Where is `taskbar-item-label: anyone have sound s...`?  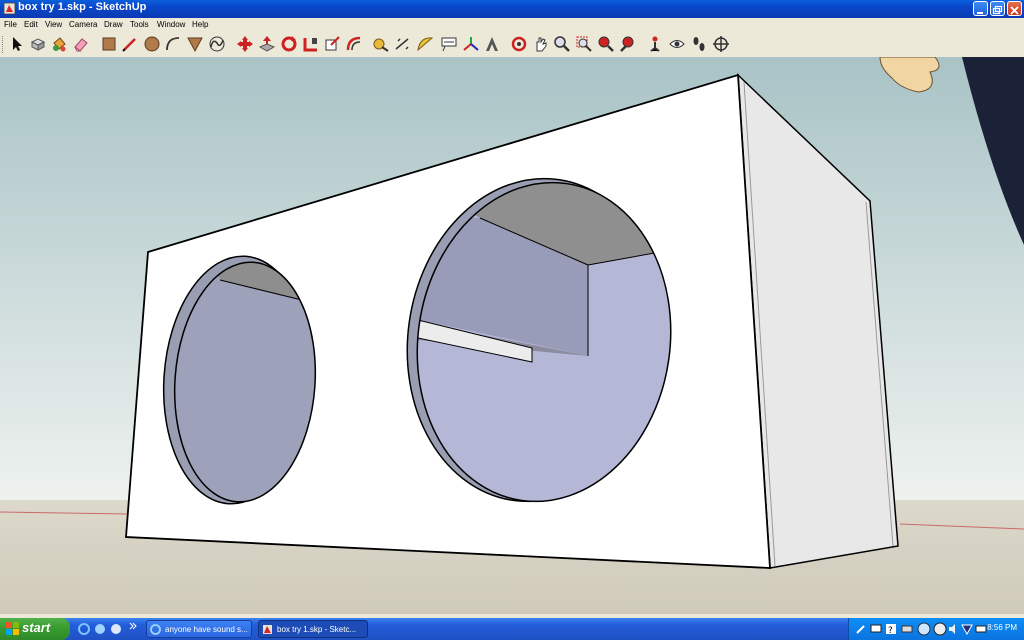
taskbar-item-label: anyone have sound s... is located at coordinates (206, 629).